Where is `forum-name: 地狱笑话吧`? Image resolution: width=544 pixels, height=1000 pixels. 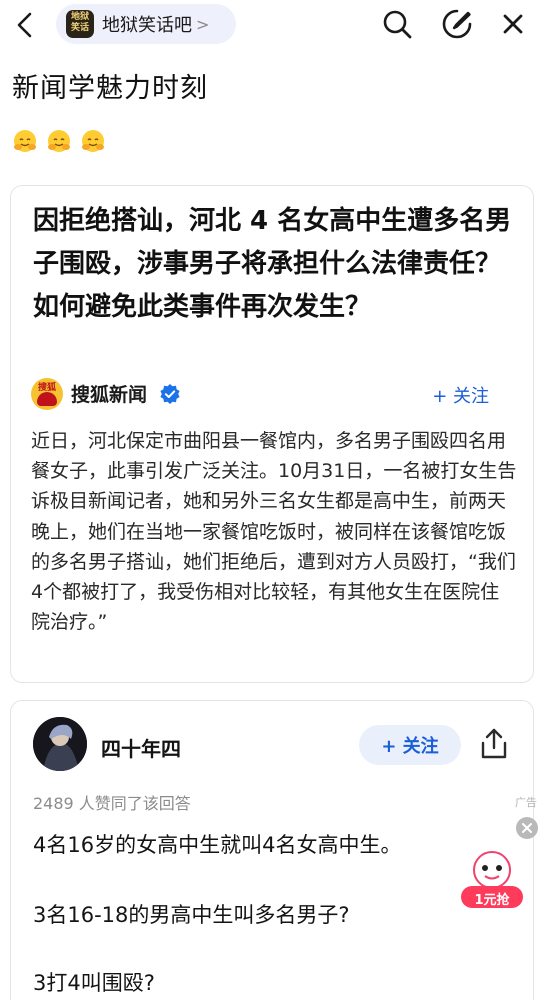 forum-name: 地狱笑话吧 is located at coordinates (147, 25).